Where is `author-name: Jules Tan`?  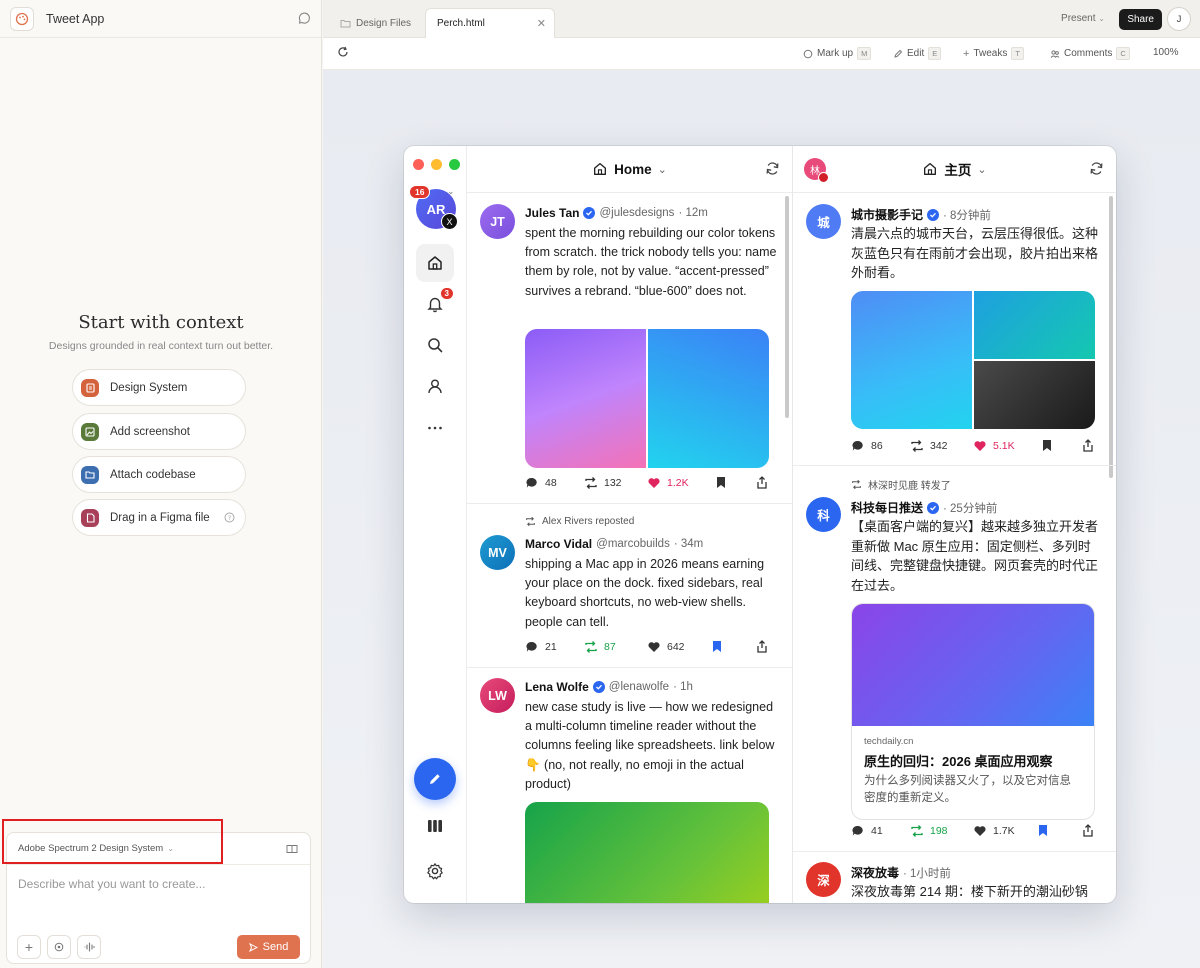
author-name: Jules Tan is located at coordinates (552, 213).